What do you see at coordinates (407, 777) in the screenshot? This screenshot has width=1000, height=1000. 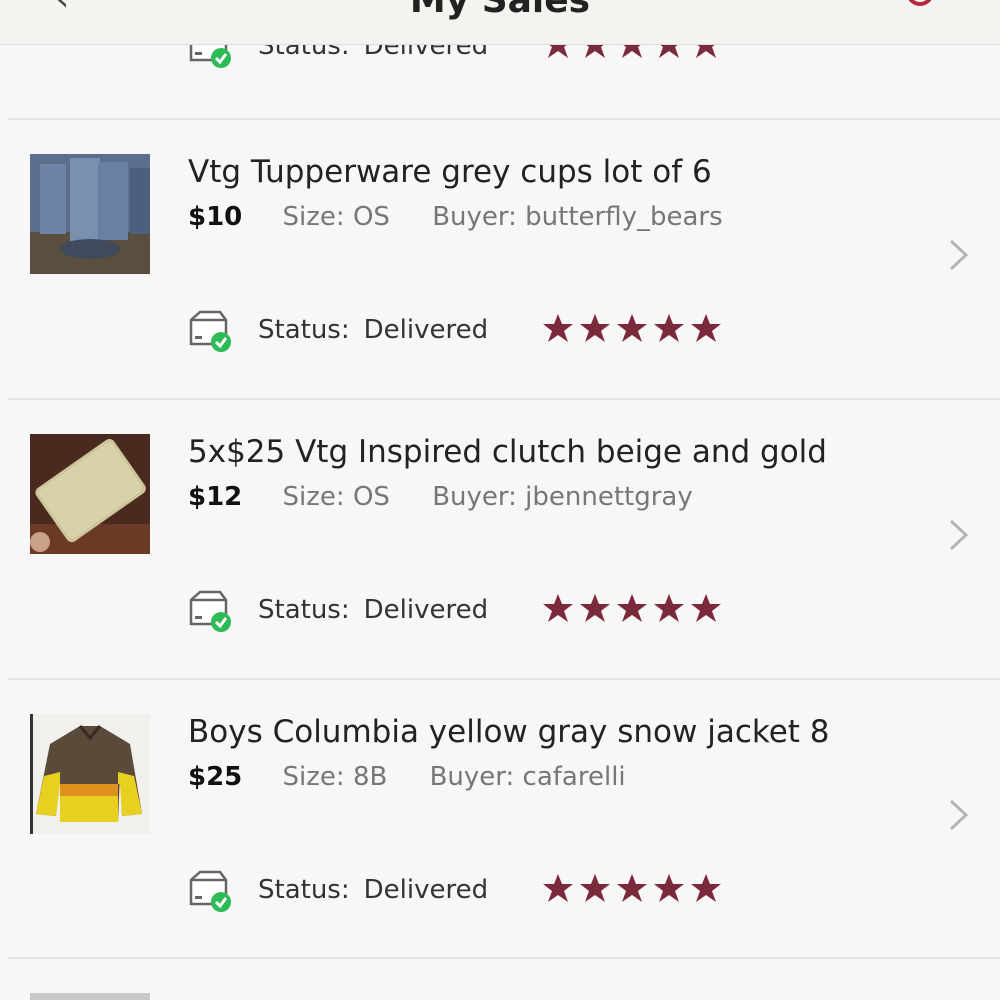 I see `item-meta: $25 Size: 8B Buyer: cafarelli` at bounding box center [407, 777].